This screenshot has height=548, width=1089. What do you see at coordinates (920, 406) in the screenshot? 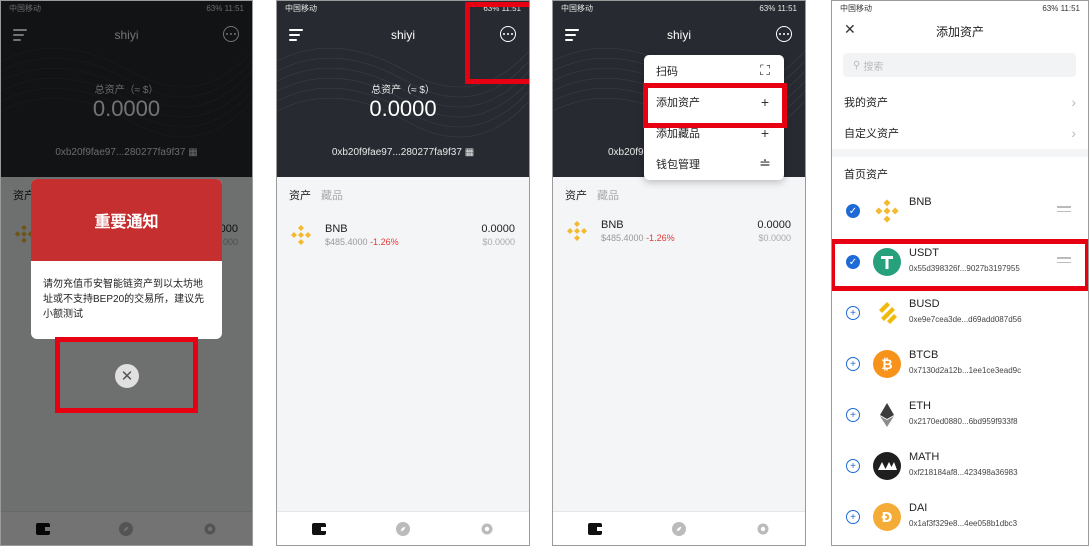
I see `token-name: ETH` at bounding box center [920, 406].